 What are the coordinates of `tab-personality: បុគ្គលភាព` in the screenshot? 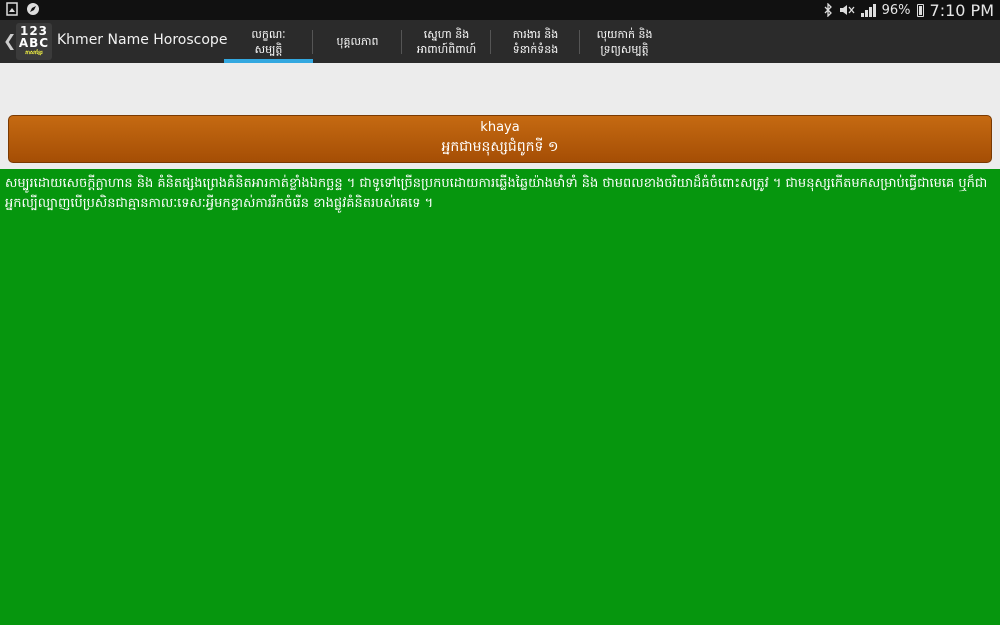 It's located at (357, 41).